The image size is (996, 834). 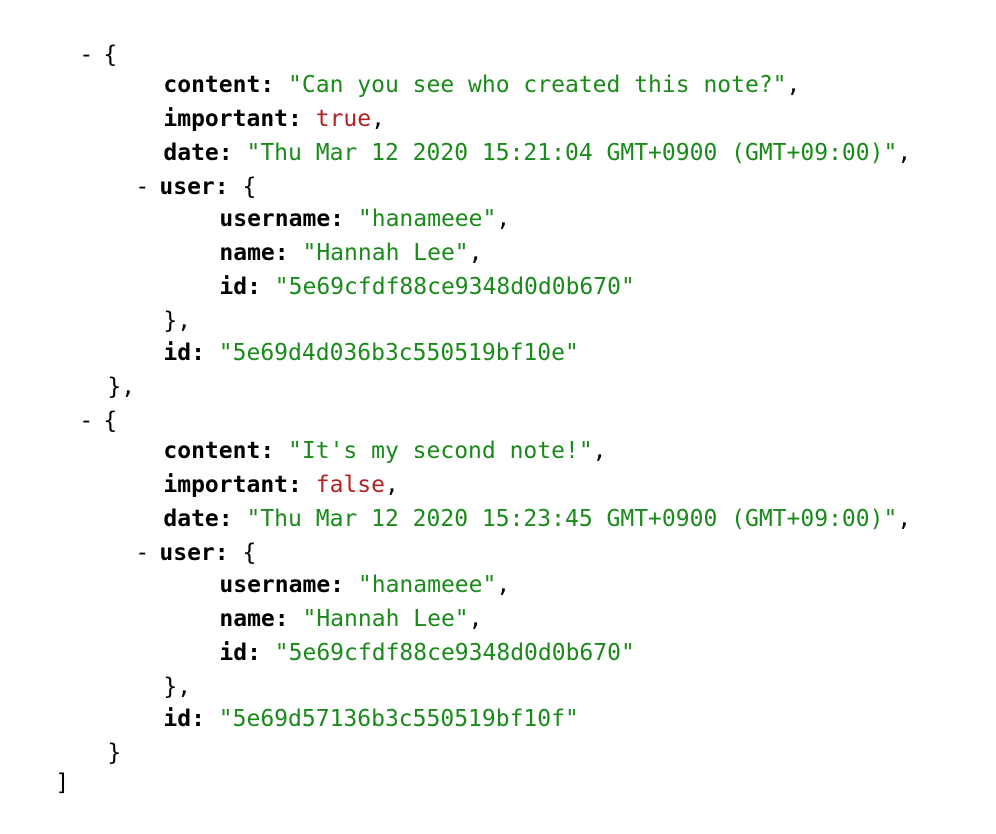 What do you see at coordinates (351, 619) in the screenshot?
I see `note-1-name-row: name: "Hannah Lee",` at bounding box center [351, 619].